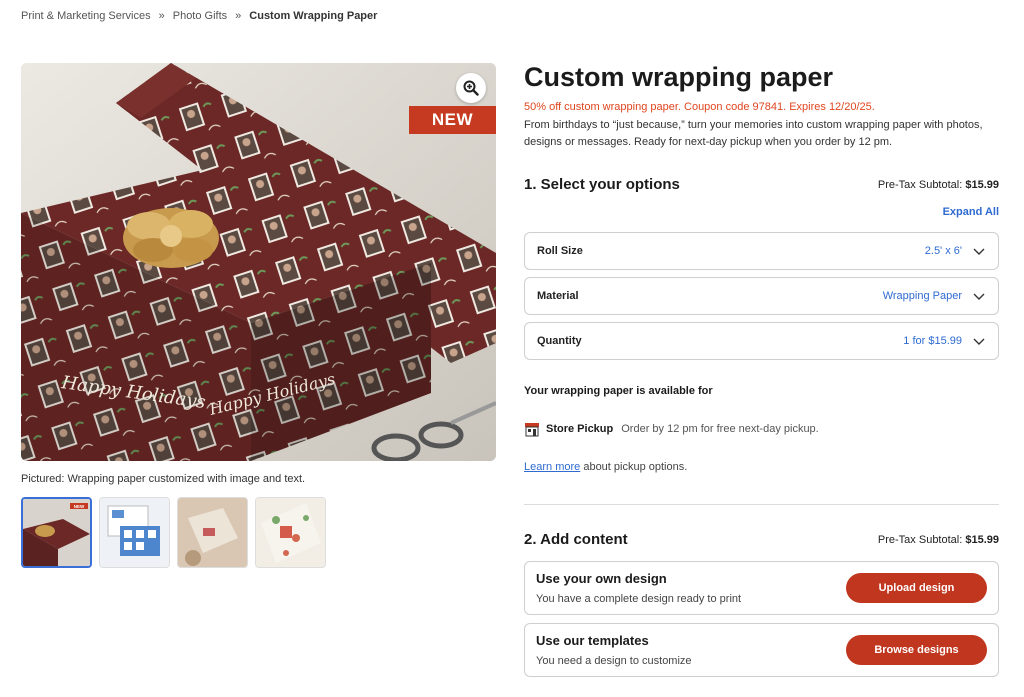  Describe the element at coordinates (576, 539) in the screenshot. I see `content-heading: 2. Add content` at that location.